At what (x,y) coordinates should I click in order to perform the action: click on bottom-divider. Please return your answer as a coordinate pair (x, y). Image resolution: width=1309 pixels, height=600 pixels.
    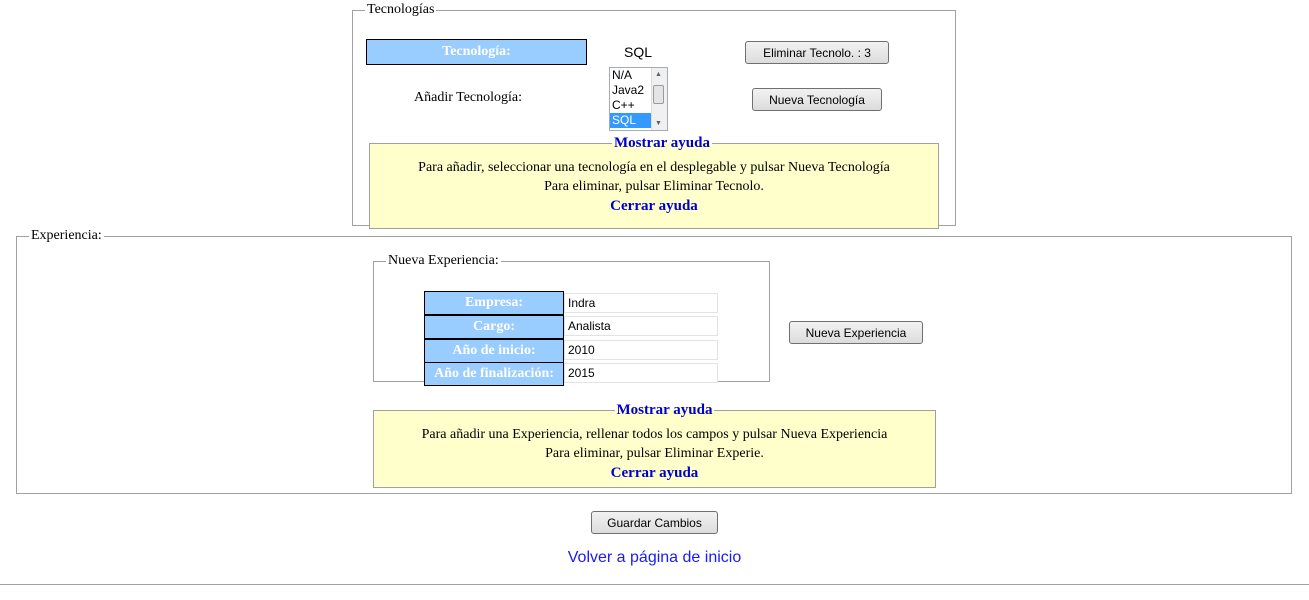
    Looking at the image, I should click on (654, 584).